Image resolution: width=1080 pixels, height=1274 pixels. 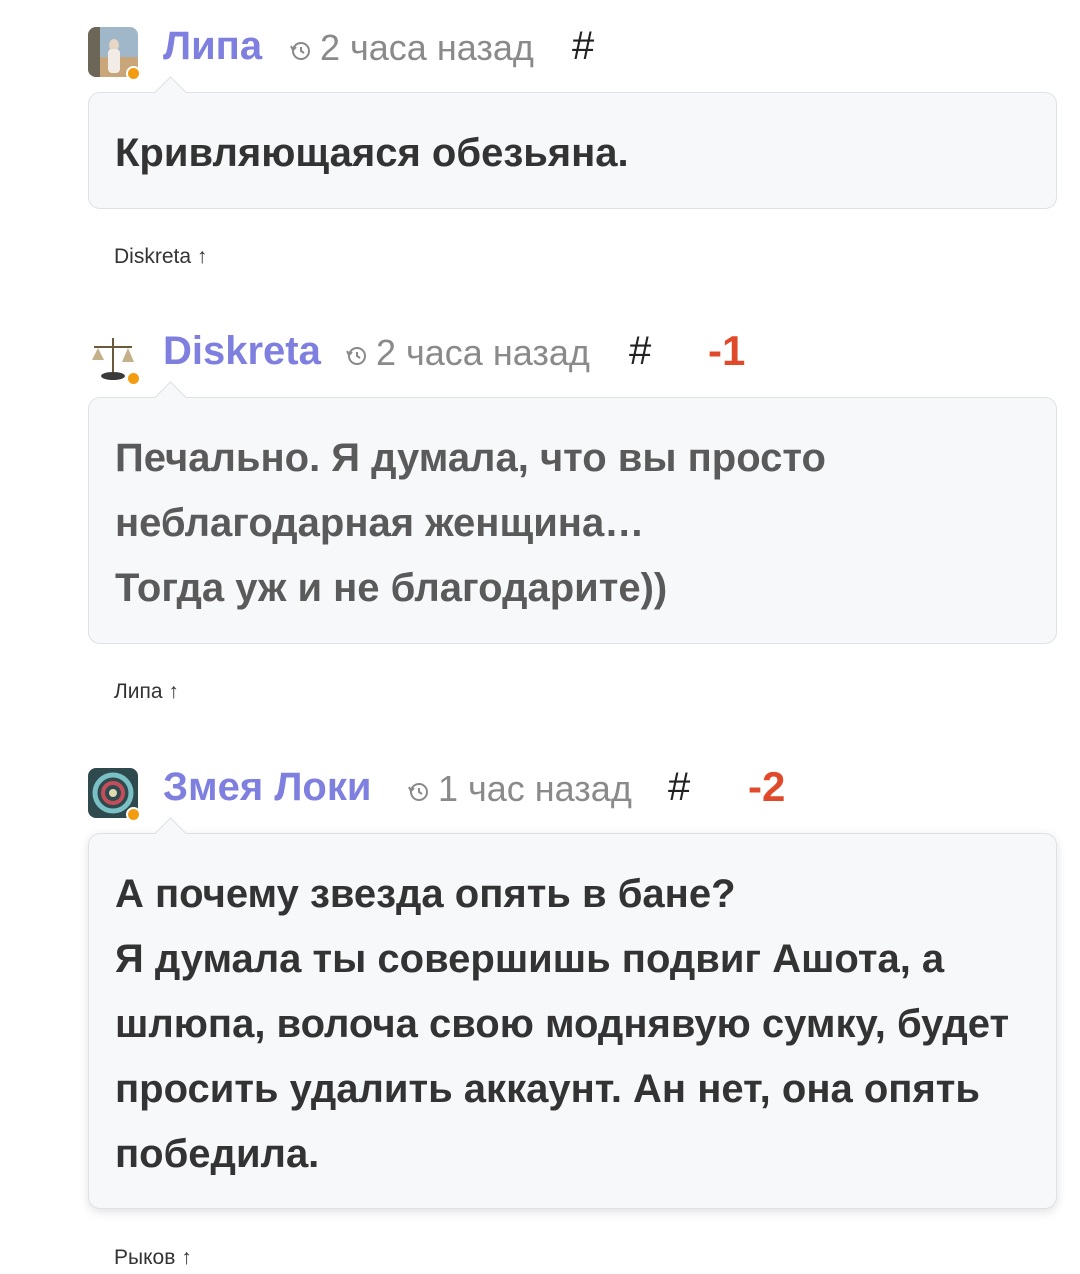 I want to click on comment-score: -1, so click(x=727, y=350).